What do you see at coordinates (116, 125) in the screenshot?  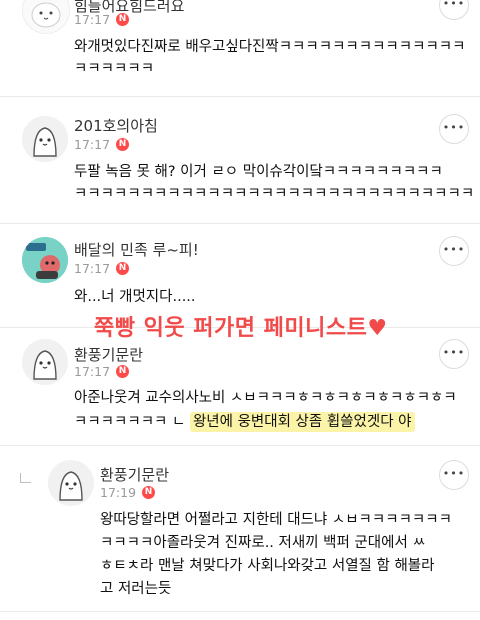 I see `comment-username: 201호의아침` at bounding box center [116, 125].